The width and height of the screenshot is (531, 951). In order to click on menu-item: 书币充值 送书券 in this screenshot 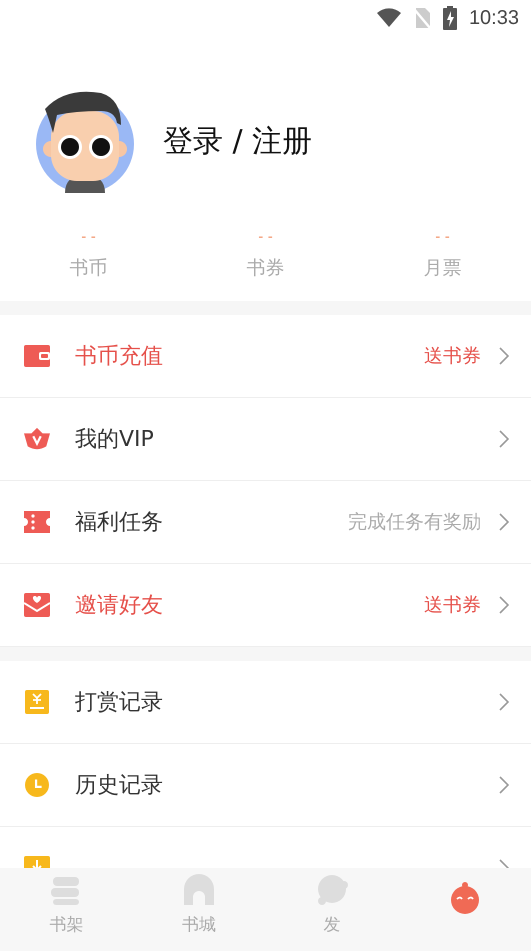, I will do `click(265, 356)`.